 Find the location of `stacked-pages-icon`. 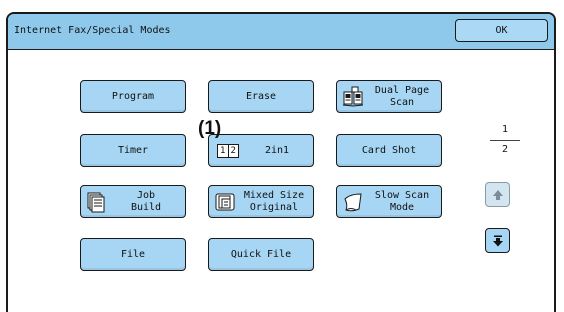

stacked-pages-icon is located at coordinates (96, 202).